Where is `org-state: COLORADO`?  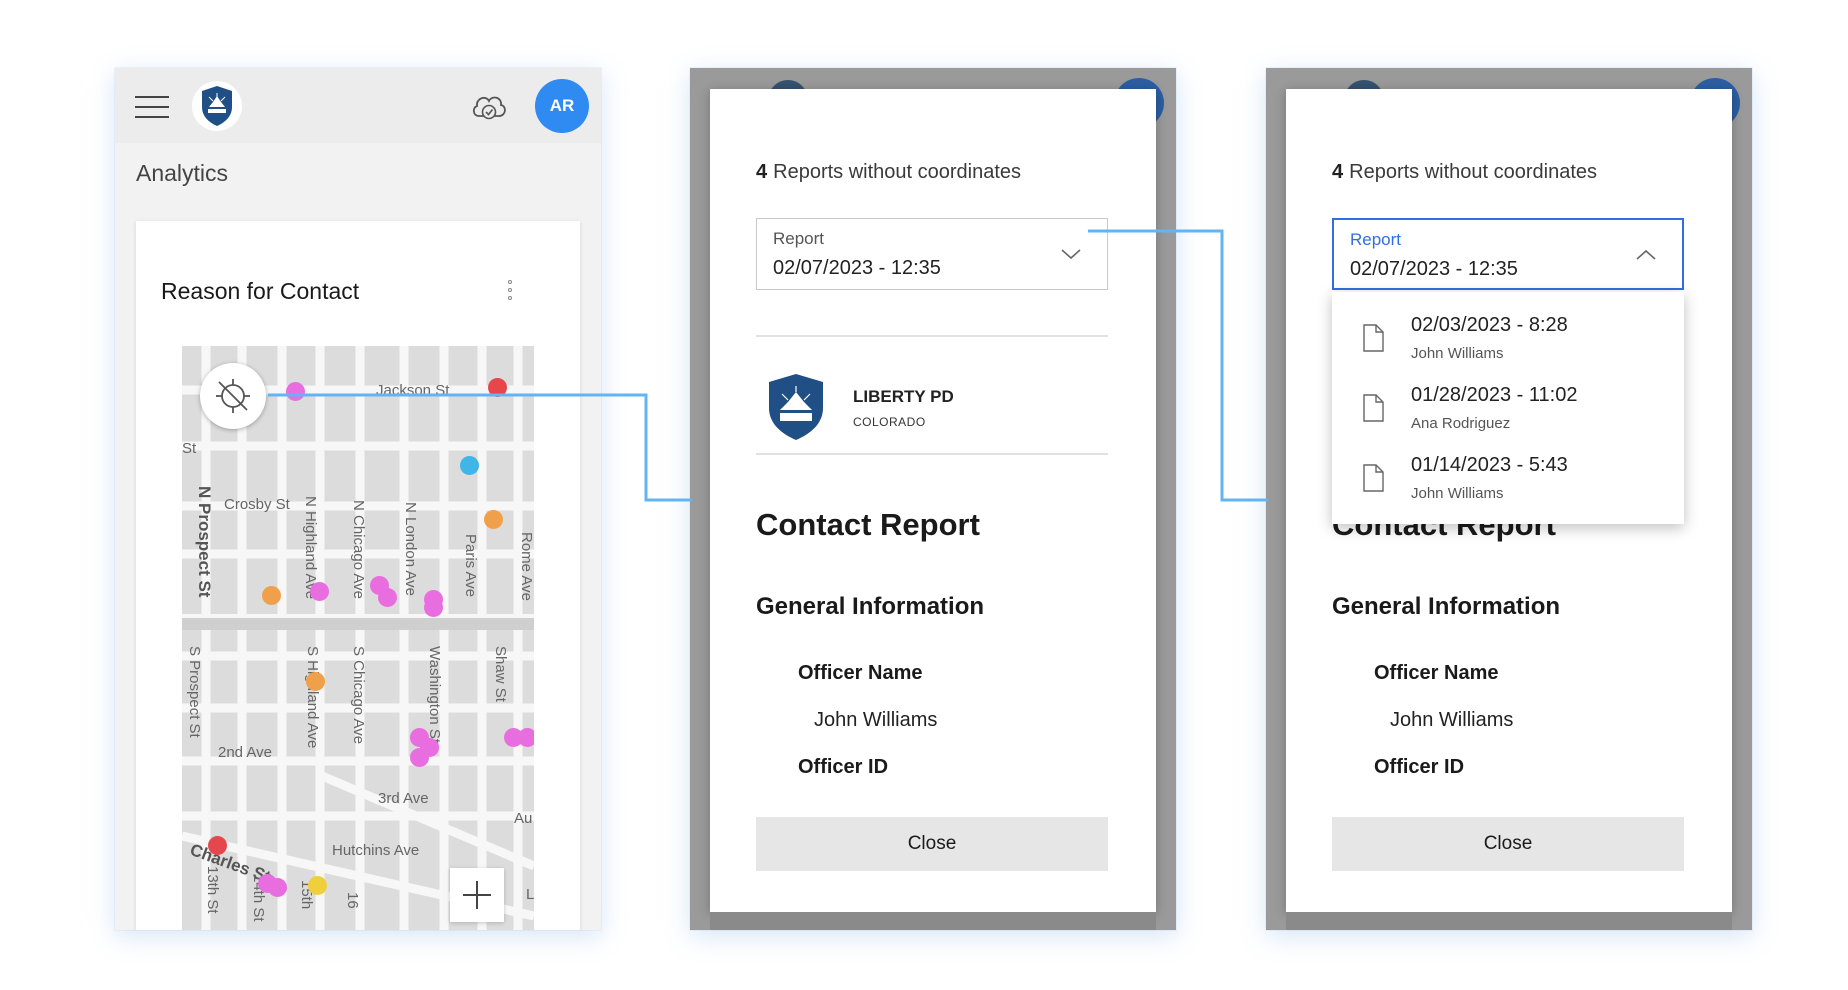
org-state: COLORADO is located at coordinates (889, 422).